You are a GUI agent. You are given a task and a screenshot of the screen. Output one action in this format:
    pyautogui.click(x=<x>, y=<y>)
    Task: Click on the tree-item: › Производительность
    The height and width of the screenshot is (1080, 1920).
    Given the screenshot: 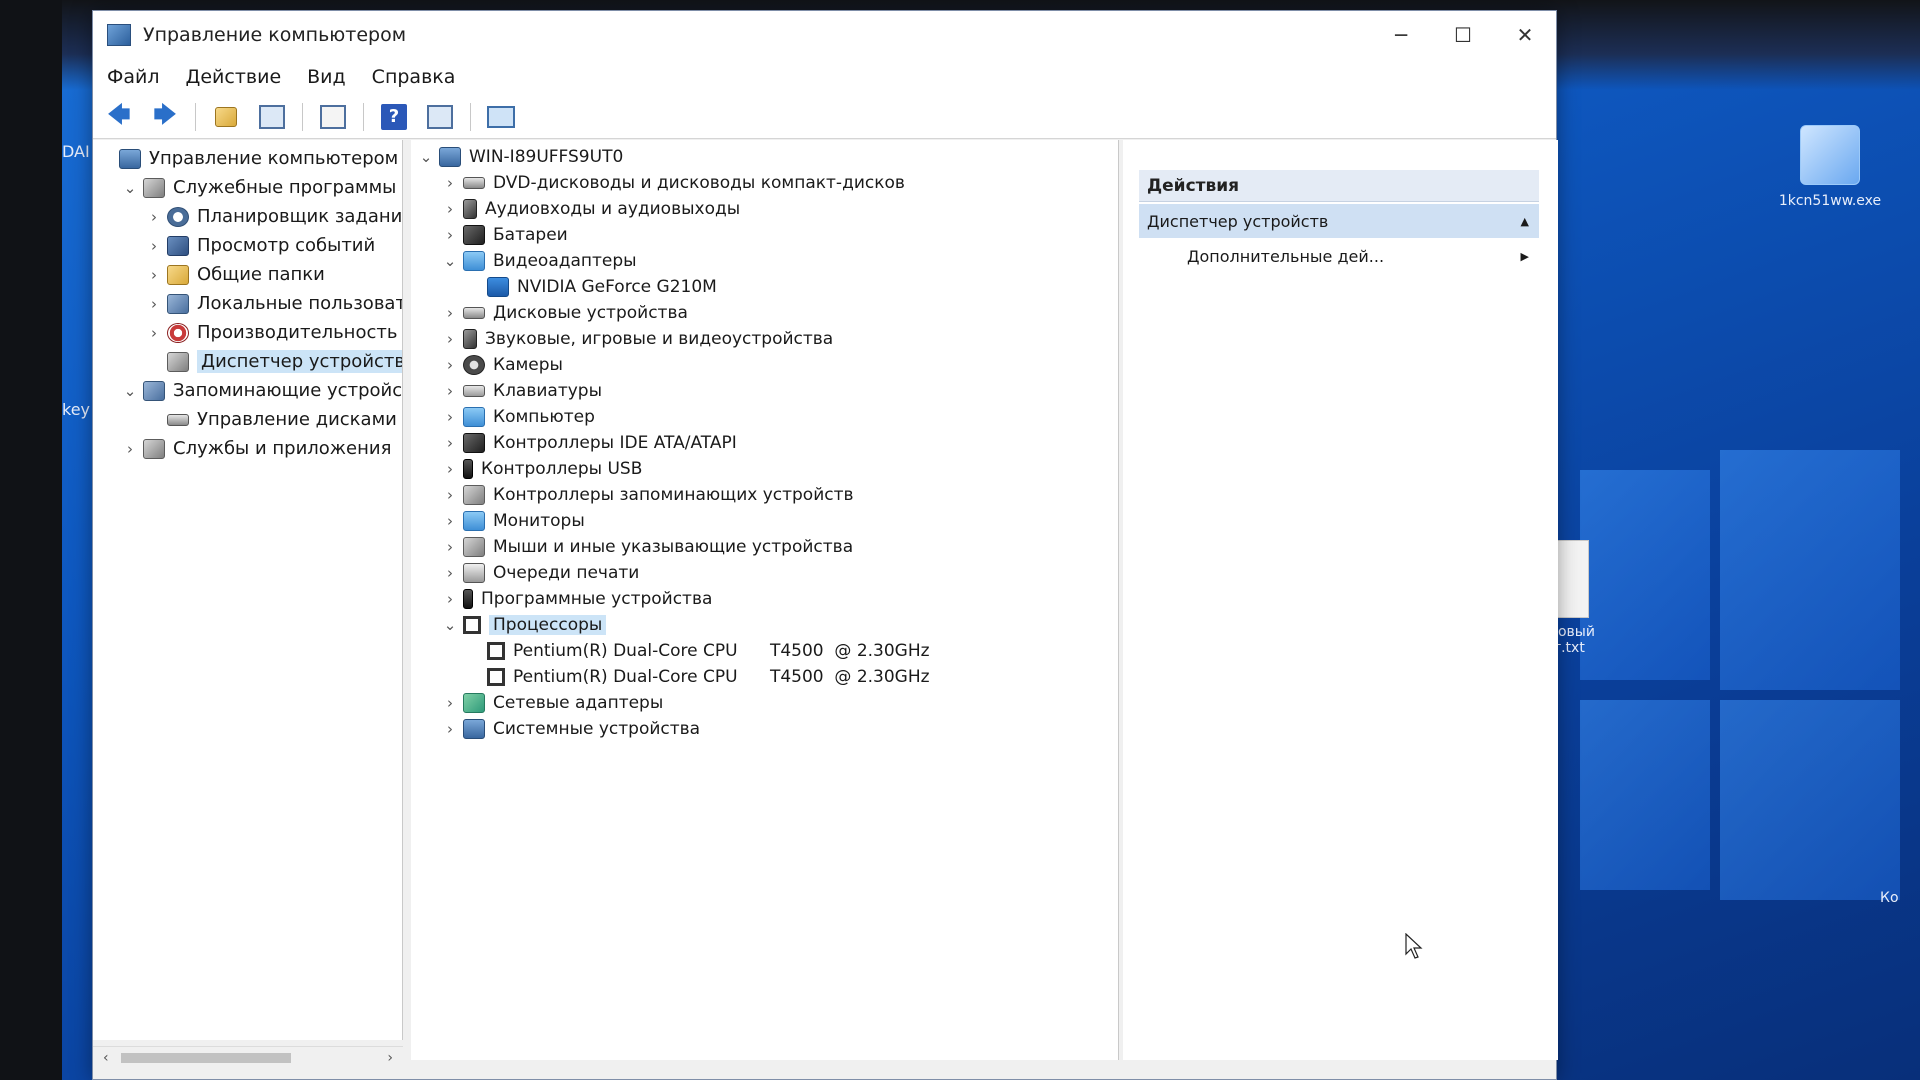 What is the action you would take?
    pyautogui.click(x=247, y=332)
    